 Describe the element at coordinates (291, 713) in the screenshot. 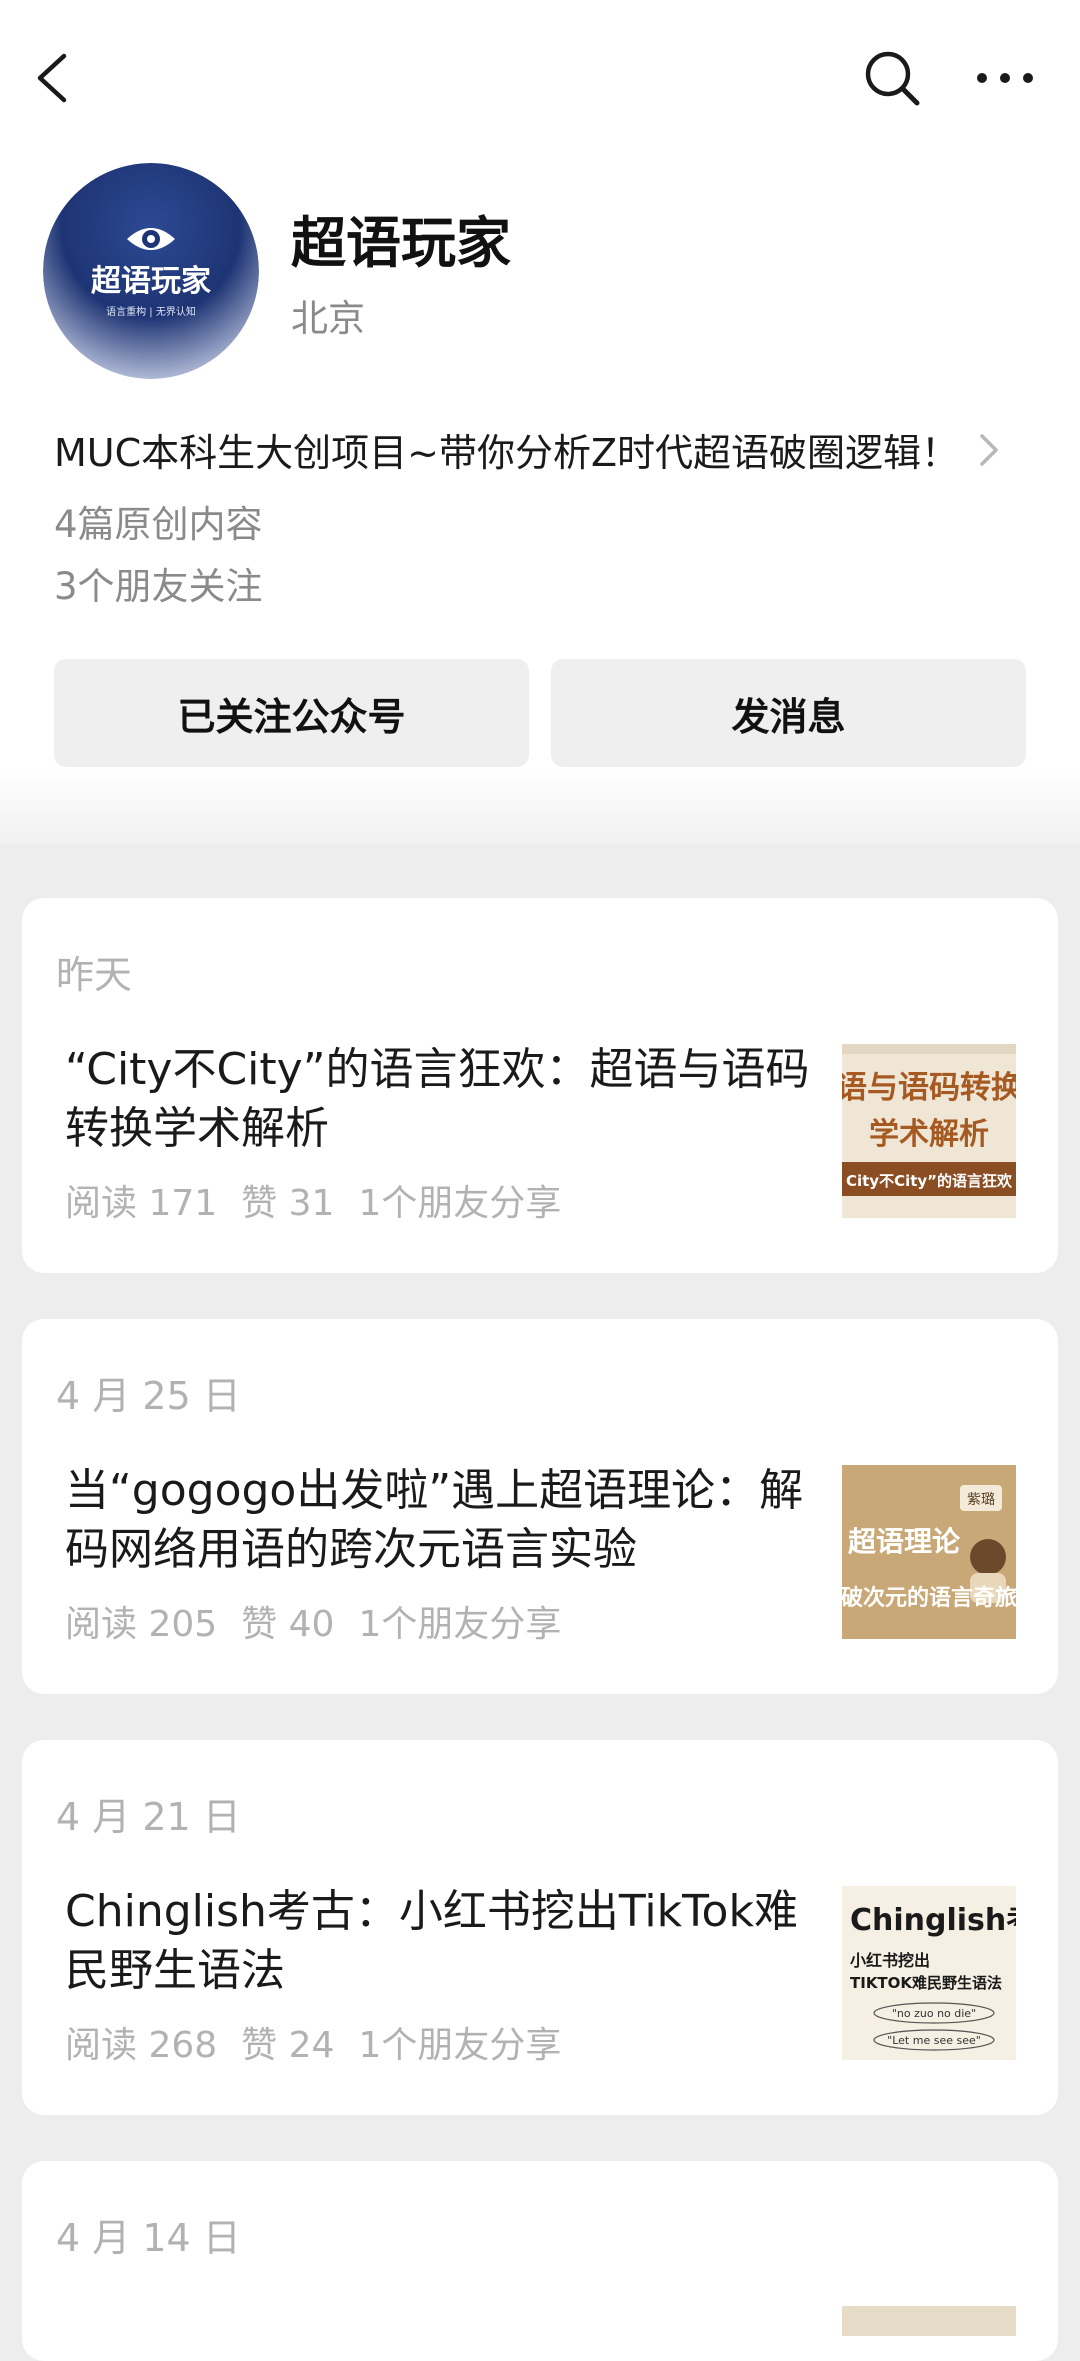

I see `followed-button: 已关注公众号` at that location.